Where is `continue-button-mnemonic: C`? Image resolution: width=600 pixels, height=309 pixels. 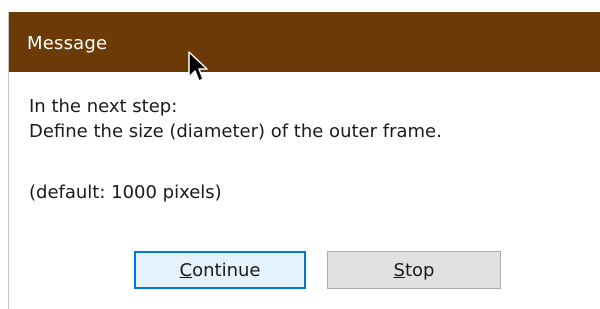 continue-button-mnemonic: C is located at coordinates (186, 270).